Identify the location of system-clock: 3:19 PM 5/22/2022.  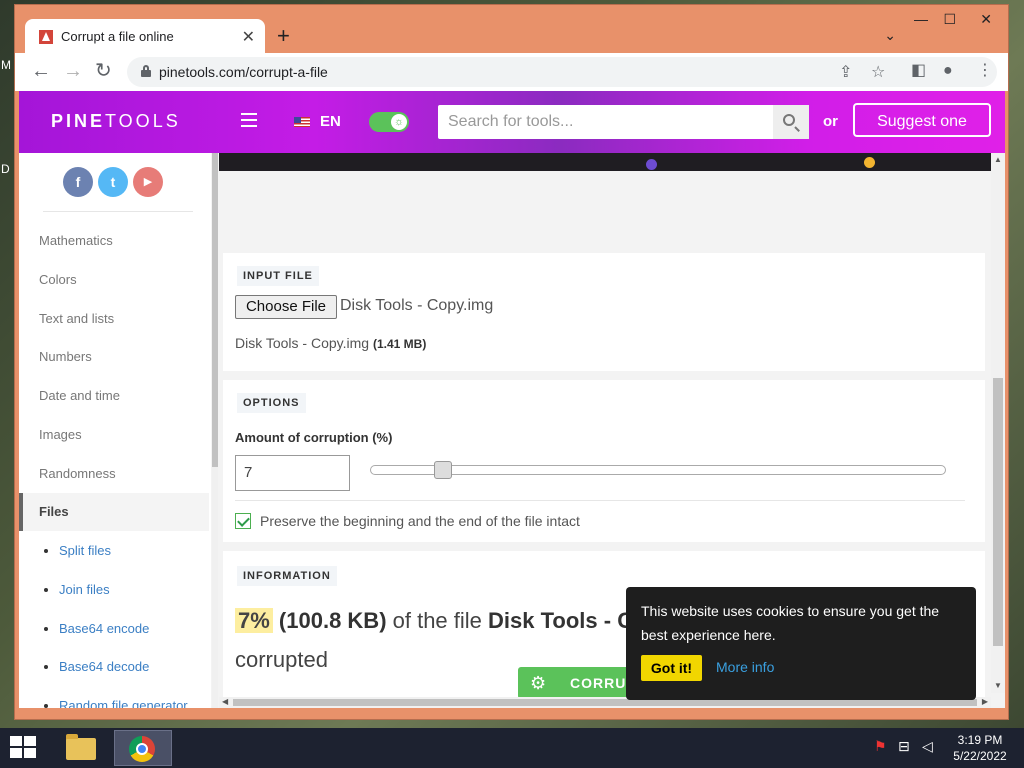
(980, 748).